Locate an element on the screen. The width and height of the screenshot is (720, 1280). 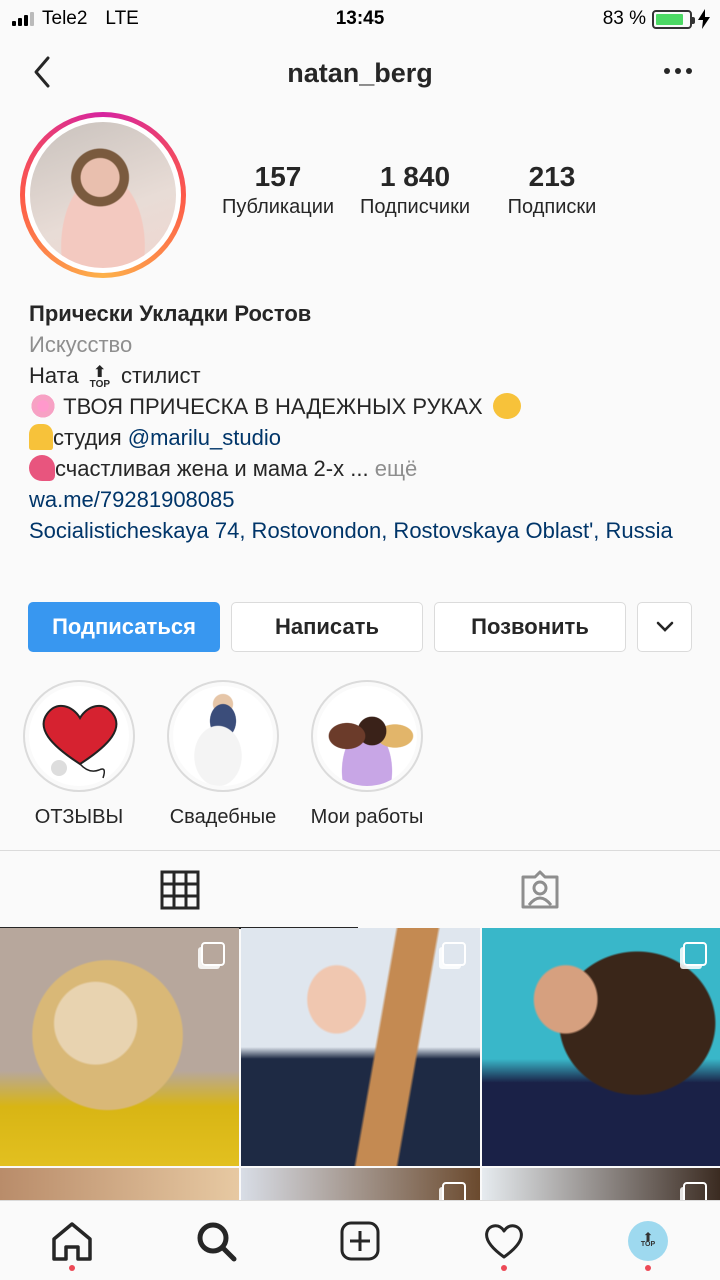
tagged-person-icon is located at coordinates (540, 889).